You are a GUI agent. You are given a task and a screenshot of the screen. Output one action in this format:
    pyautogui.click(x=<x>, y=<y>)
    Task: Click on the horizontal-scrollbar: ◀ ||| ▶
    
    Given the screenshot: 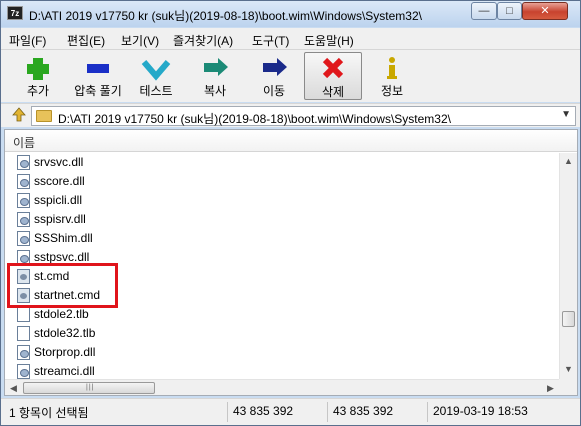 What is the action you would take?
    pyautogui.click(x=282, y=387)
    